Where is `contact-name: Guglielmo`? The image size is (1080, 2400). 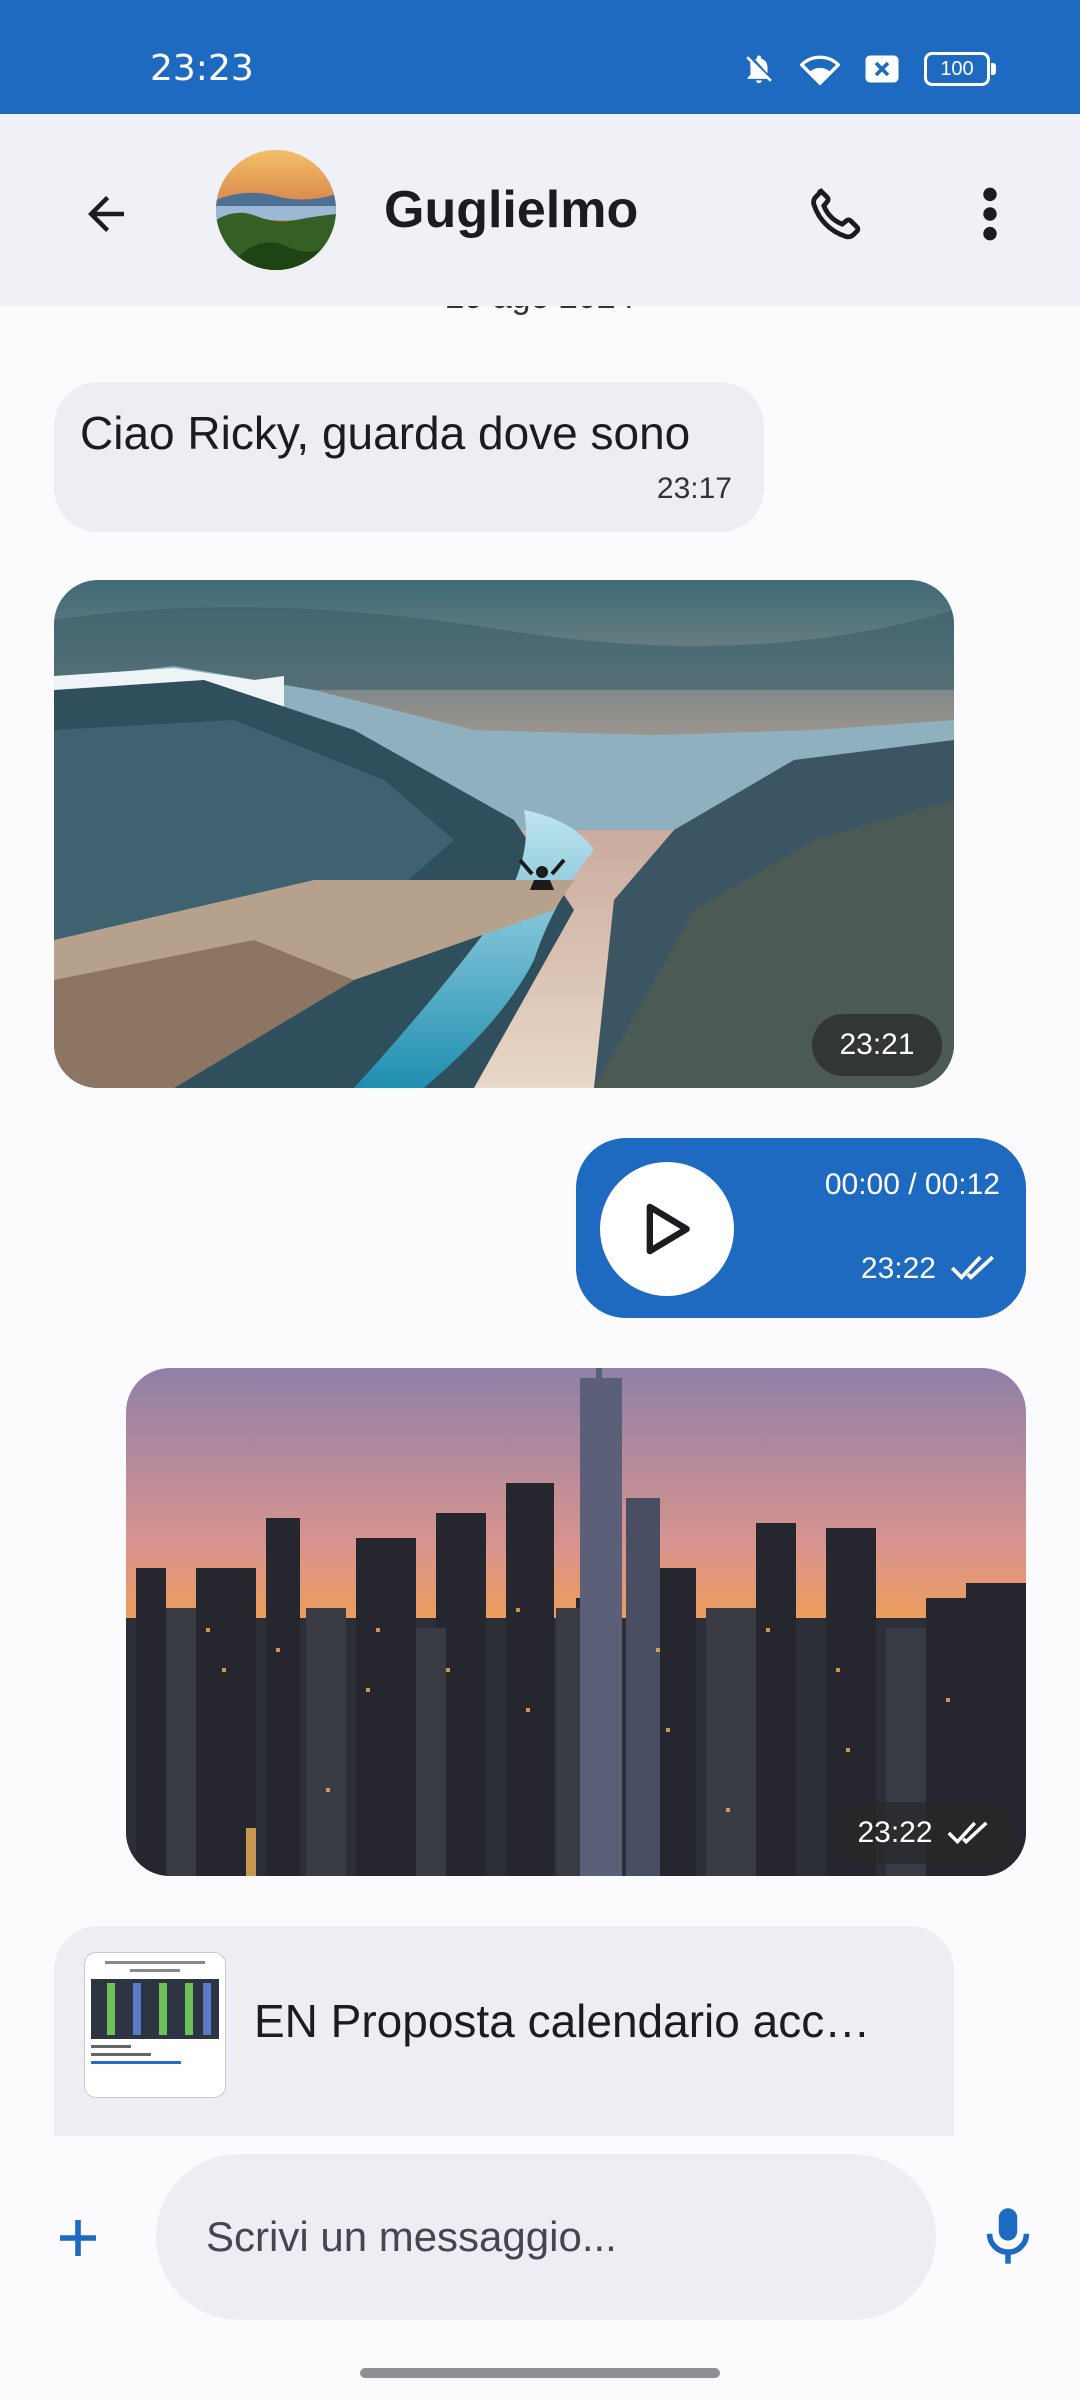 contact-name: Guglielmo is located at coordinates (511, 210).